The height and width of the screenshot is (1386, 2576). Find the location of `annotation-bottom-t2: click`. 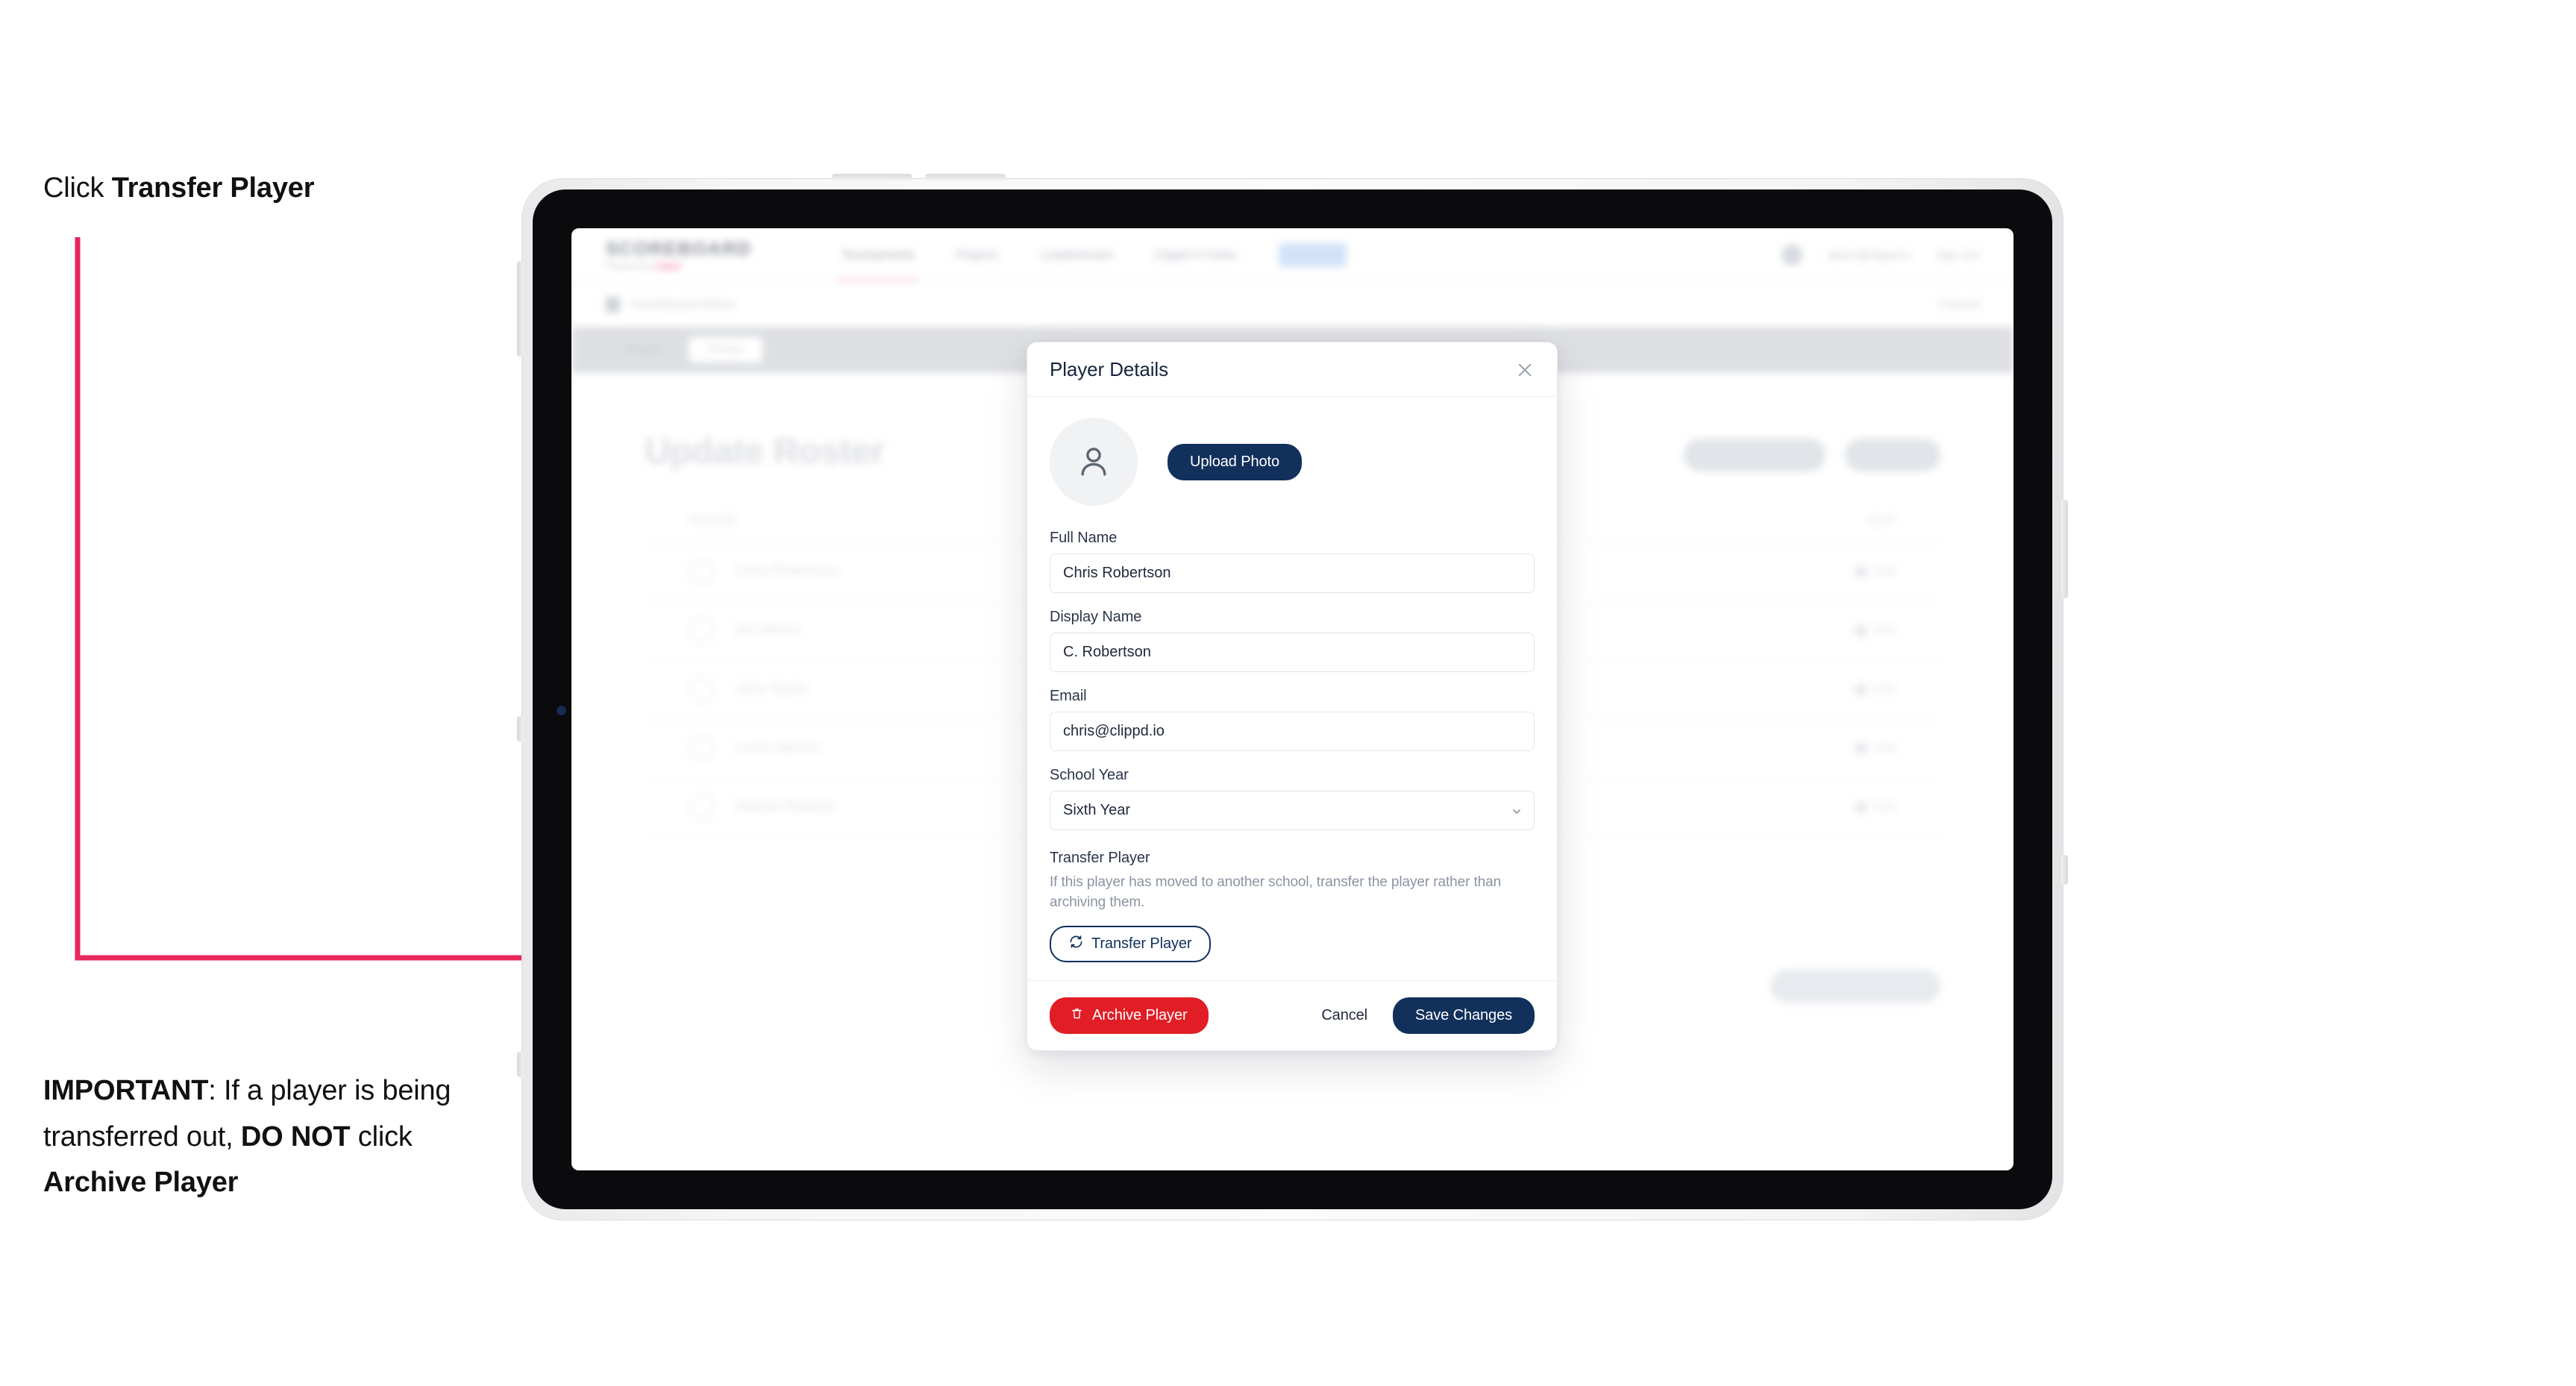

annotation-bottom-t2: click is located at coordinates (381, 1136).